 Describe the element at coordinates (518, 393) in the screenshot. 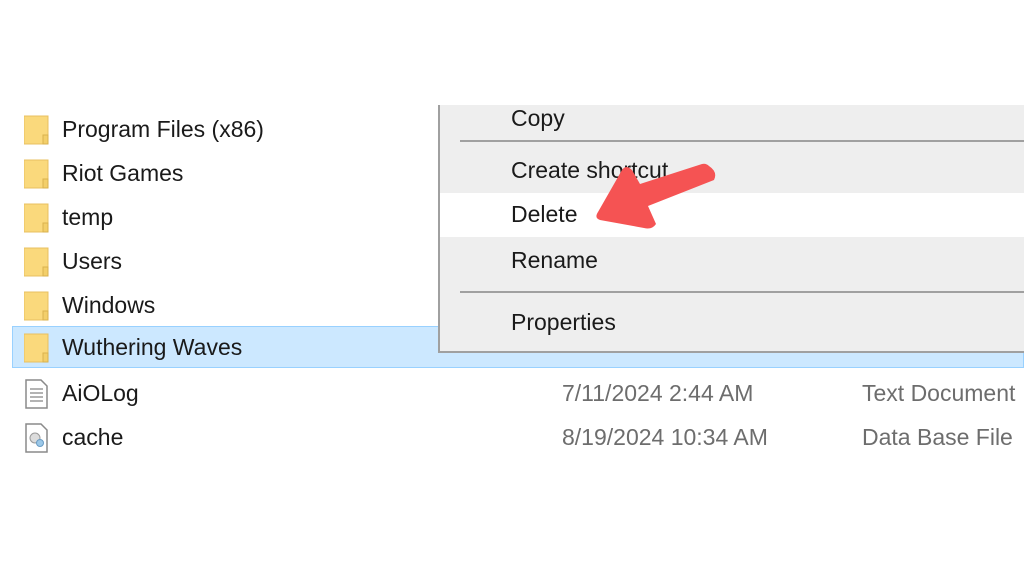

I see `file-row-aiolog: AiOLog 7/11/2024 2:44 AM Text Document` at that location.